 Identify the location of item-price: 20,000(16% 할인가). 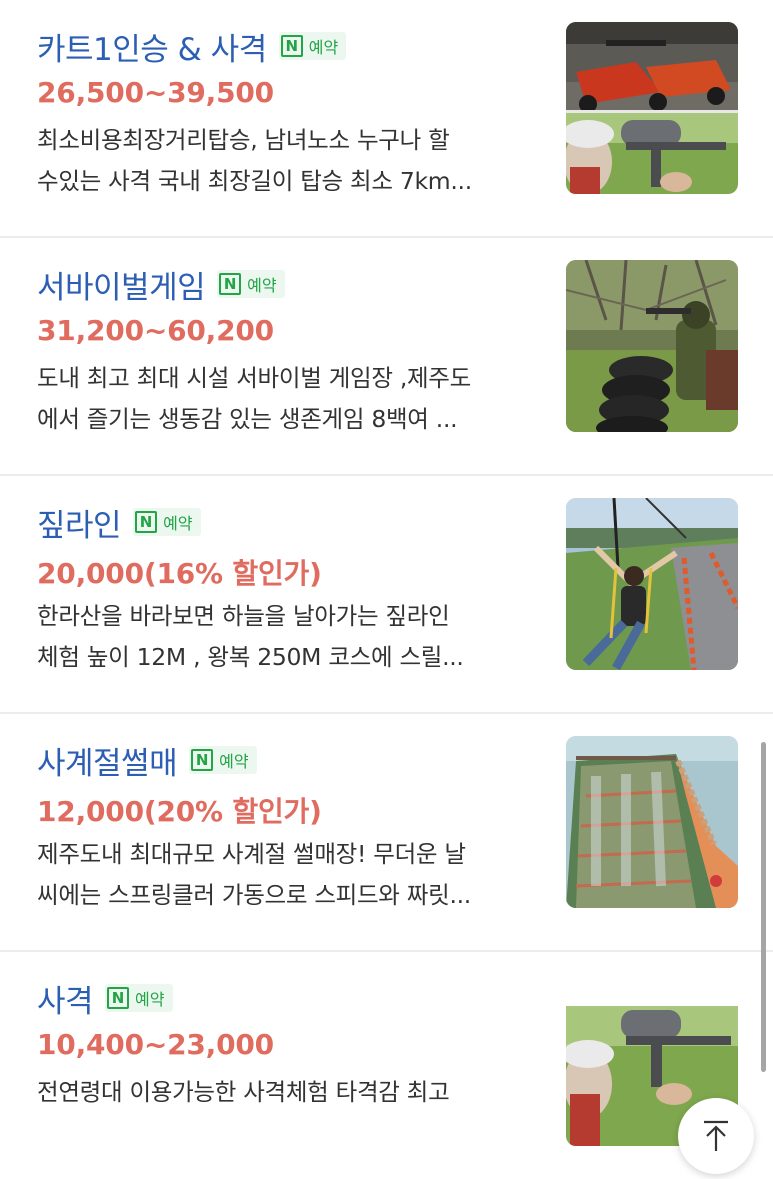
(179, 573).